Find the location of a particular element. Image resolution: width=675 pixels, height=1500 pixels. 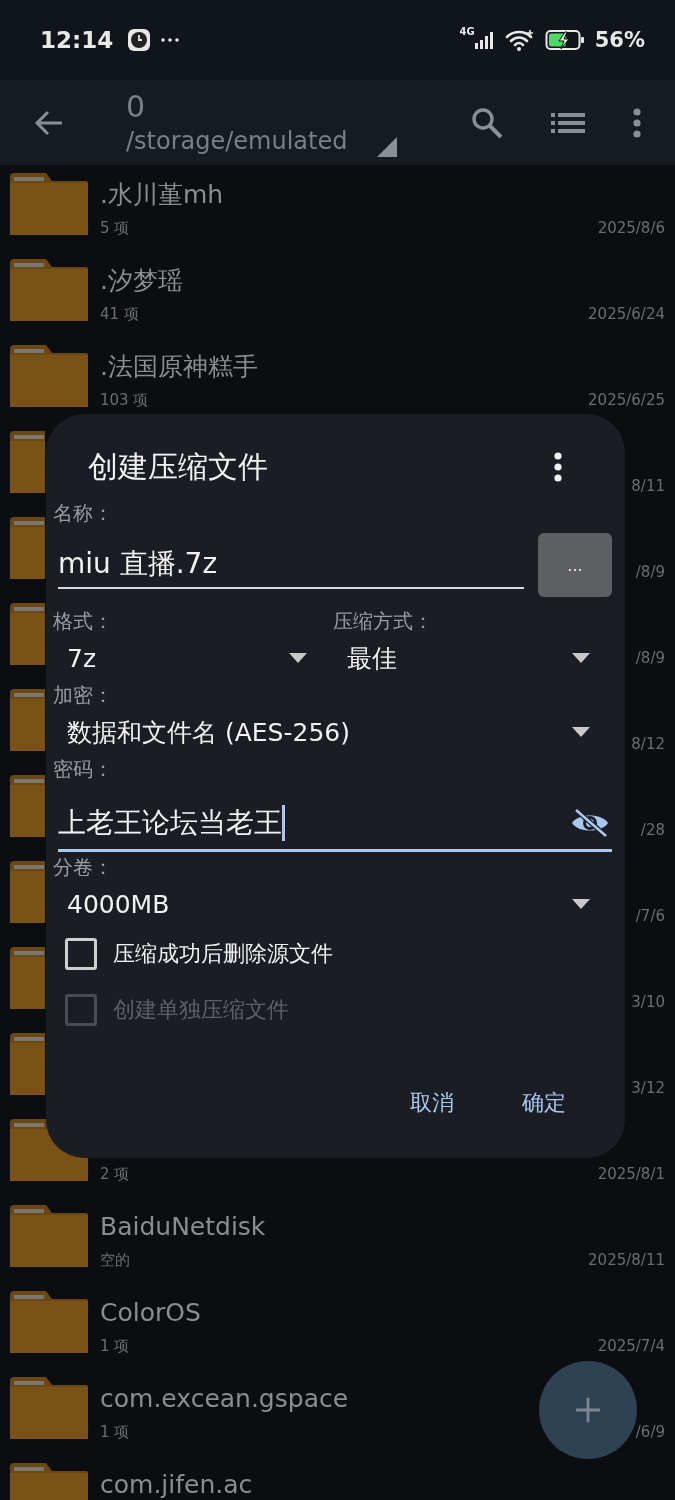

modified-date: 2025/6/25 is located at coordinates (626, 400).